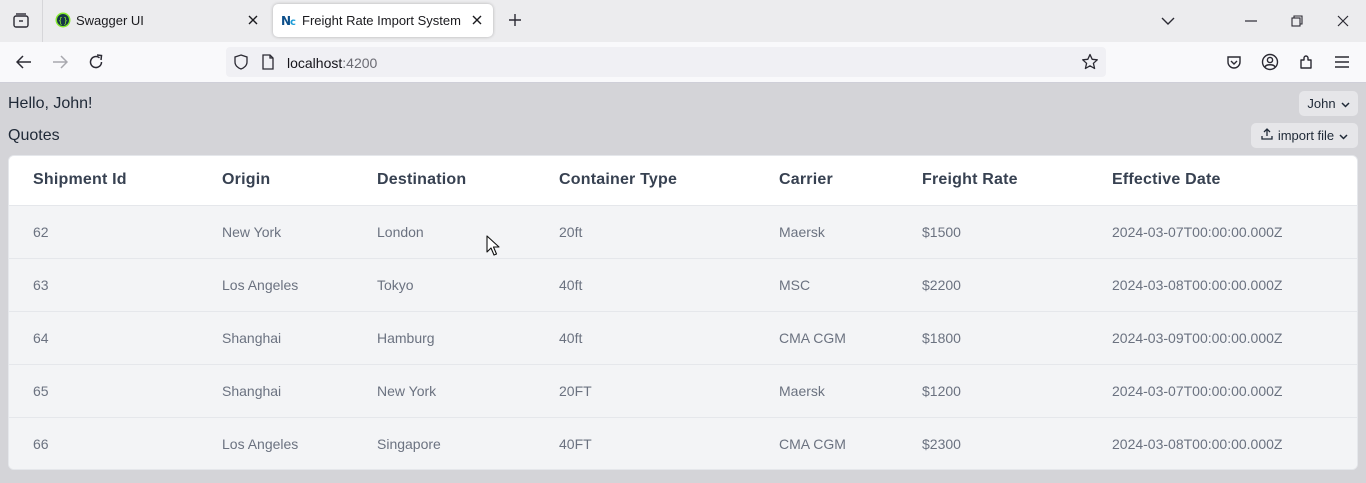 The height and width of the screenshot is (483, 1366). I want to click on page-title: Quotes, so click(34, 135).